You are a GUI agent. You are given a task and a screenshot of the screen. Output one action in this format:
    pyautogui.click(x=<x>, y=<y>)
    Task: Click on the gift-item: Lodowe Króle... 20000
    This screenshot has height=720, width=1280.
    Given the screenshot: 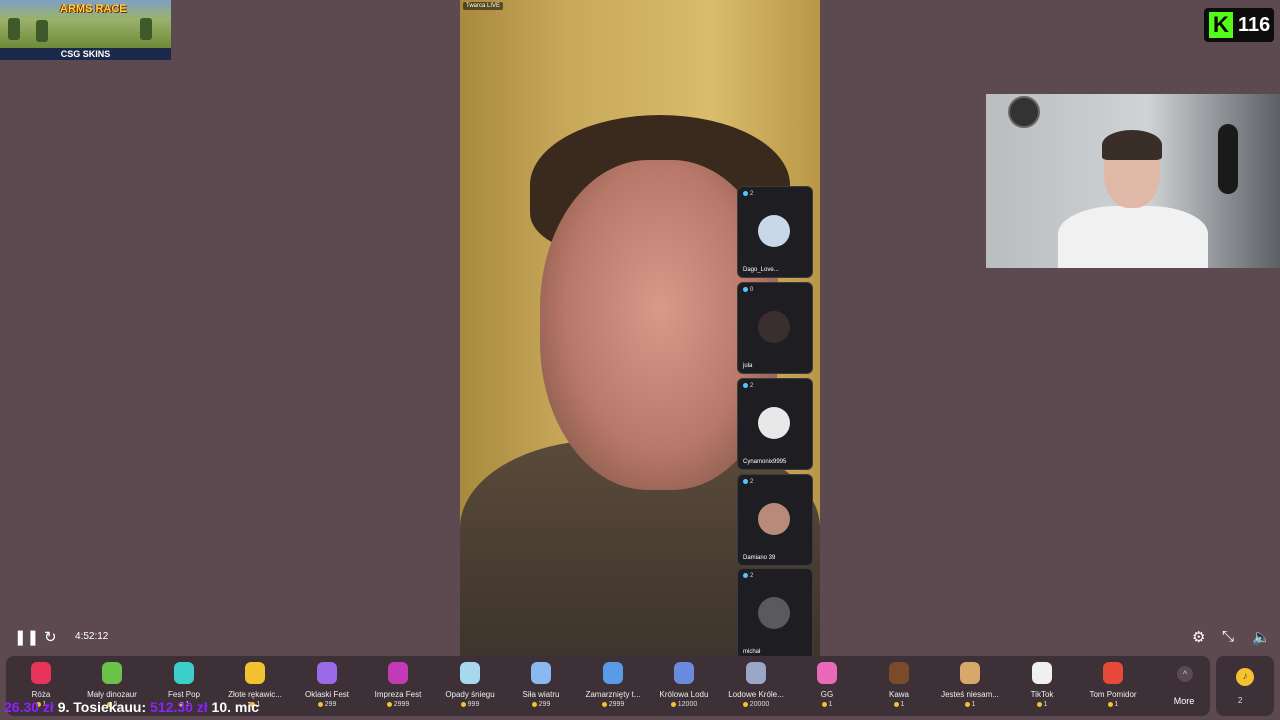 What is the action you would take?
    pyautogui.click(x=756, y=686)
    